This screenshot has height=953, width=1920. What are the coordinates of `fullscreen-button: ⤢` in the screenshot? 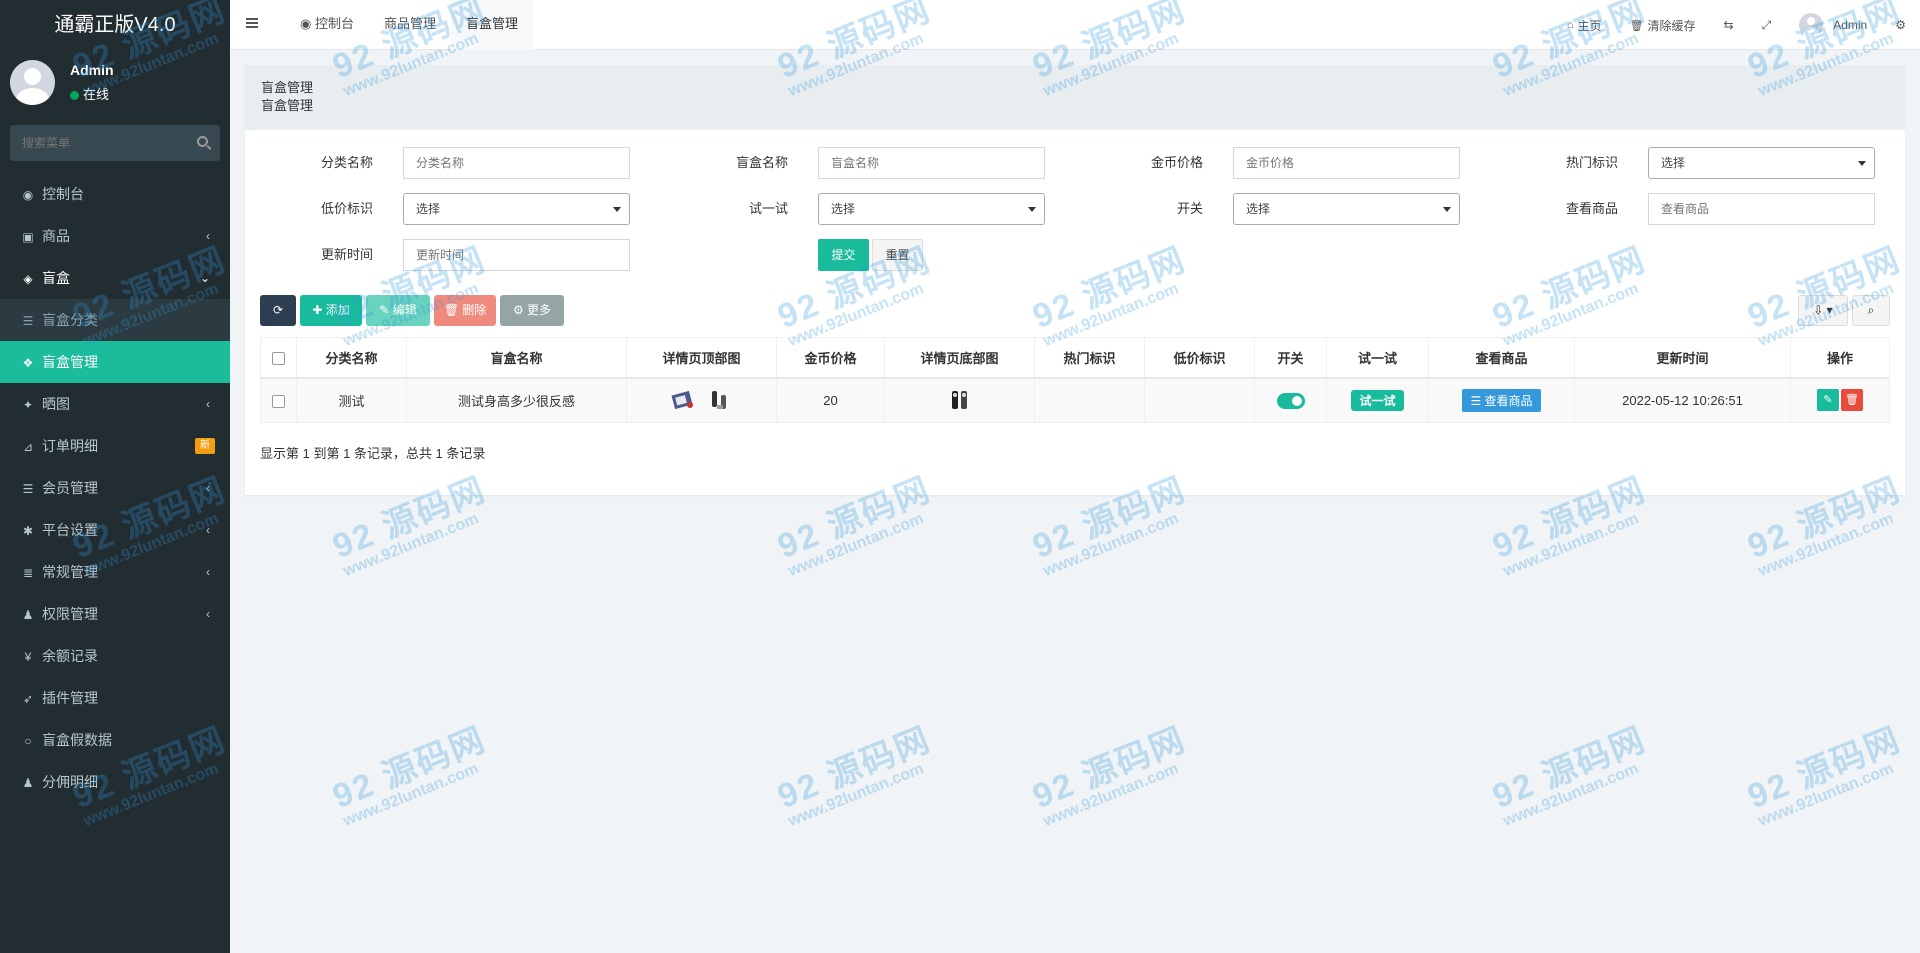 It's located at (1767, 25).